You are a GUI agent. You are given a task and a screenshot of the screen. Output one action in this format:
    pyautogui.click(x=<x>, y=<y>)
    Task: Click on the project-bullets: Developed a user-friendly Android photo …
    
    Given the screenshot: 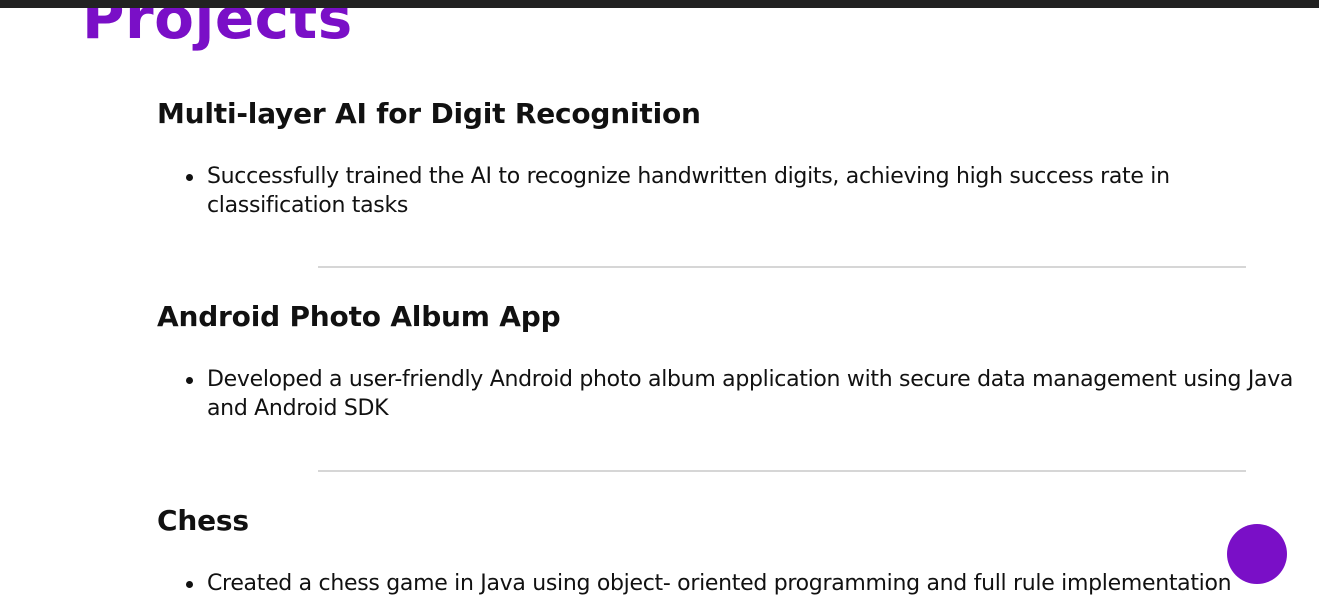 What is the action you would take?
    pyautogui.click(x=727, y=394)
    